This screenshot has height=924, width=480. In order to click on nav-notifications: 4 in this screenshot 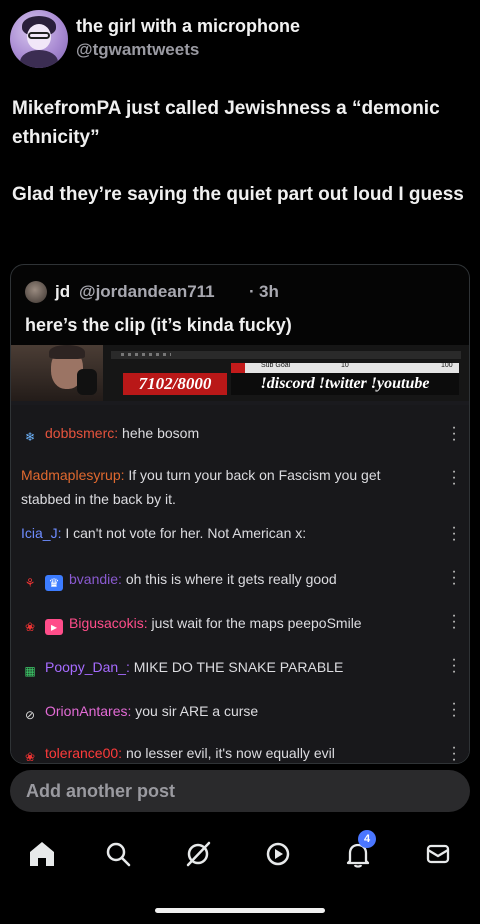, I will do `click(358, 852)`.